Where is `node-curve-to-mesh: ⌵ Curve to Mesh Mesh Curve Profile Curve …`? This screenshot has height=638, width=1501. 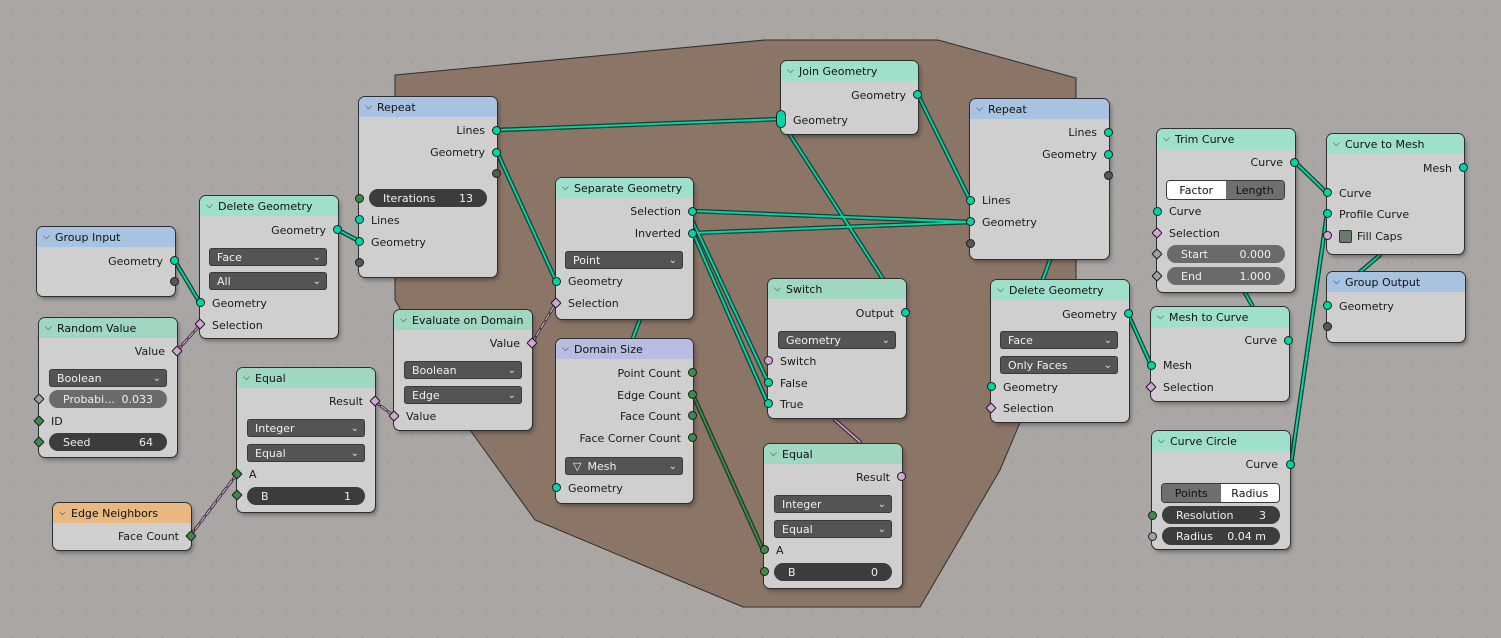
node-curve-to-mesh: ⌵ Curve to Mesh Mesh Curve Profile Curve … is located at coordinates (1395, 194).